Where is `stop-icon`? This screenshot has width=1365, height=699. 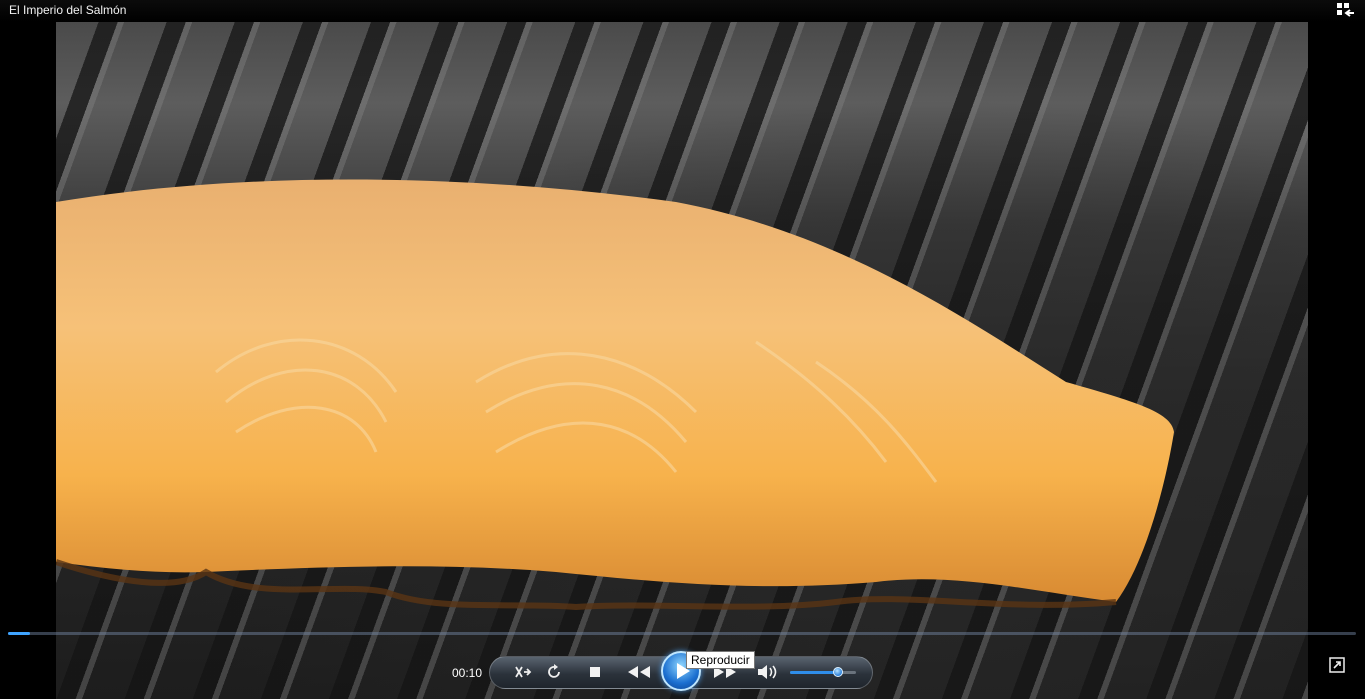 stop-icon is located at coordinates (595, 672).